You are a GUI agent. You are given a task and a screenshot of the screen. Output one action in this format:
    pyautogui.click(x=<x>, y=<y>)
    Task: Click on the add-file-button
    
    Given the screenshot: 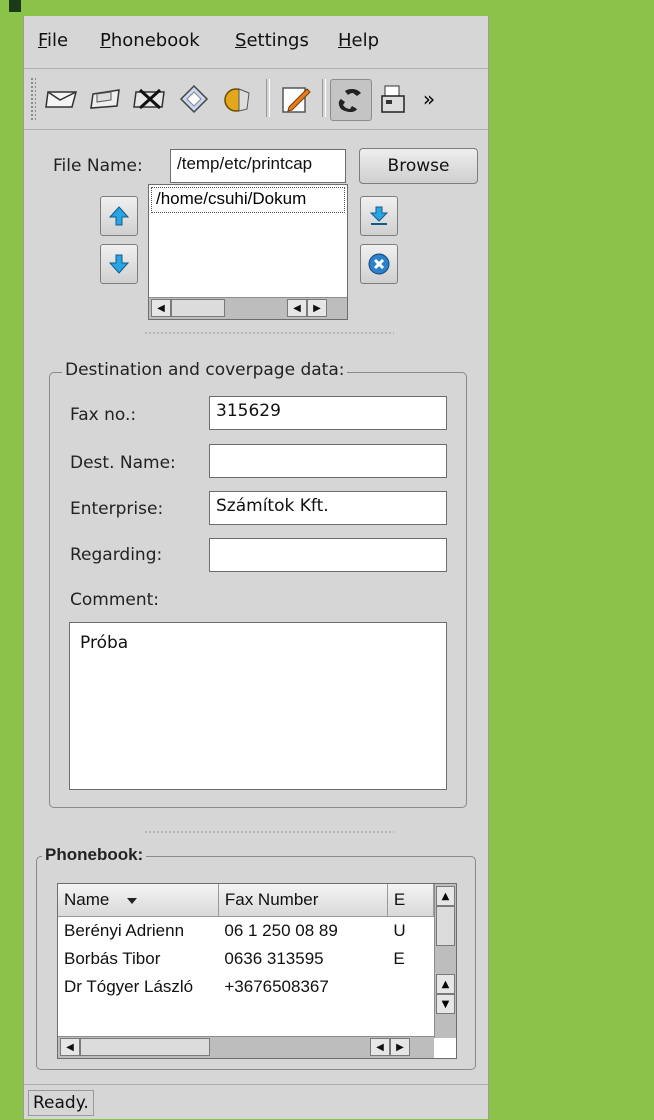 What is the action you would take?
    pyautogui.click(x=379, y=216)
    